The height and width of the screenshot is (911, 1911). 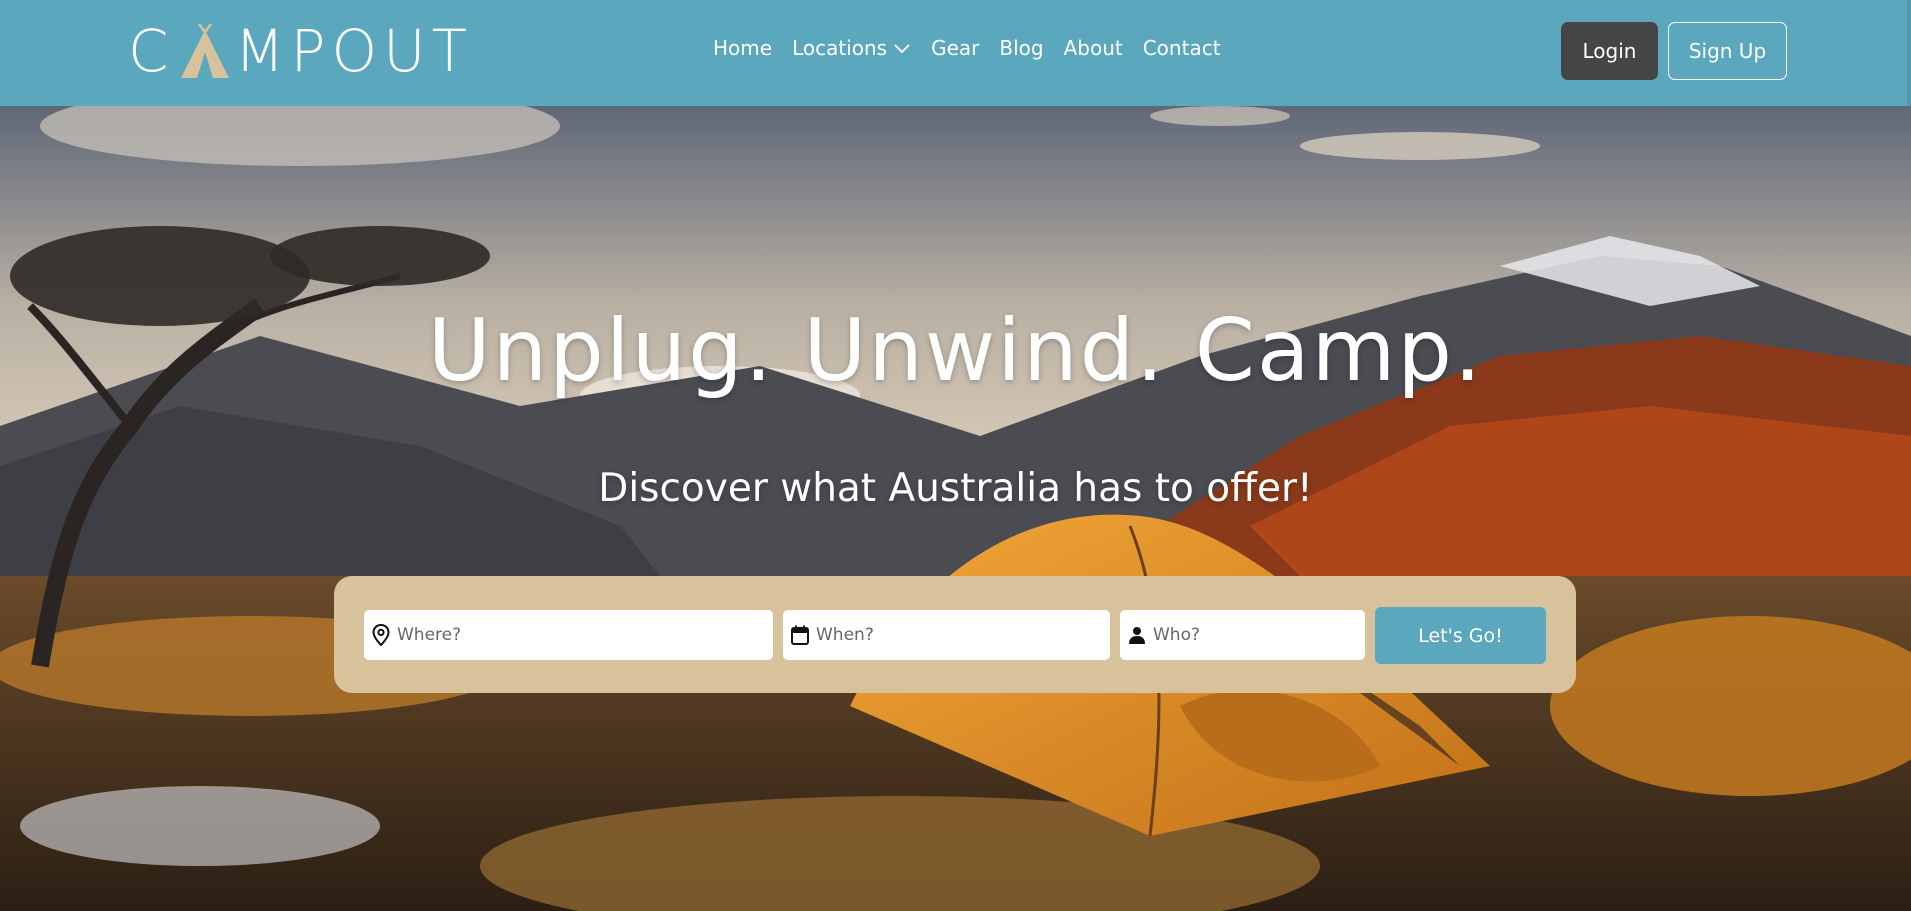 I want to click on nav-gear-link: Gear, so click(x=955, y=48).